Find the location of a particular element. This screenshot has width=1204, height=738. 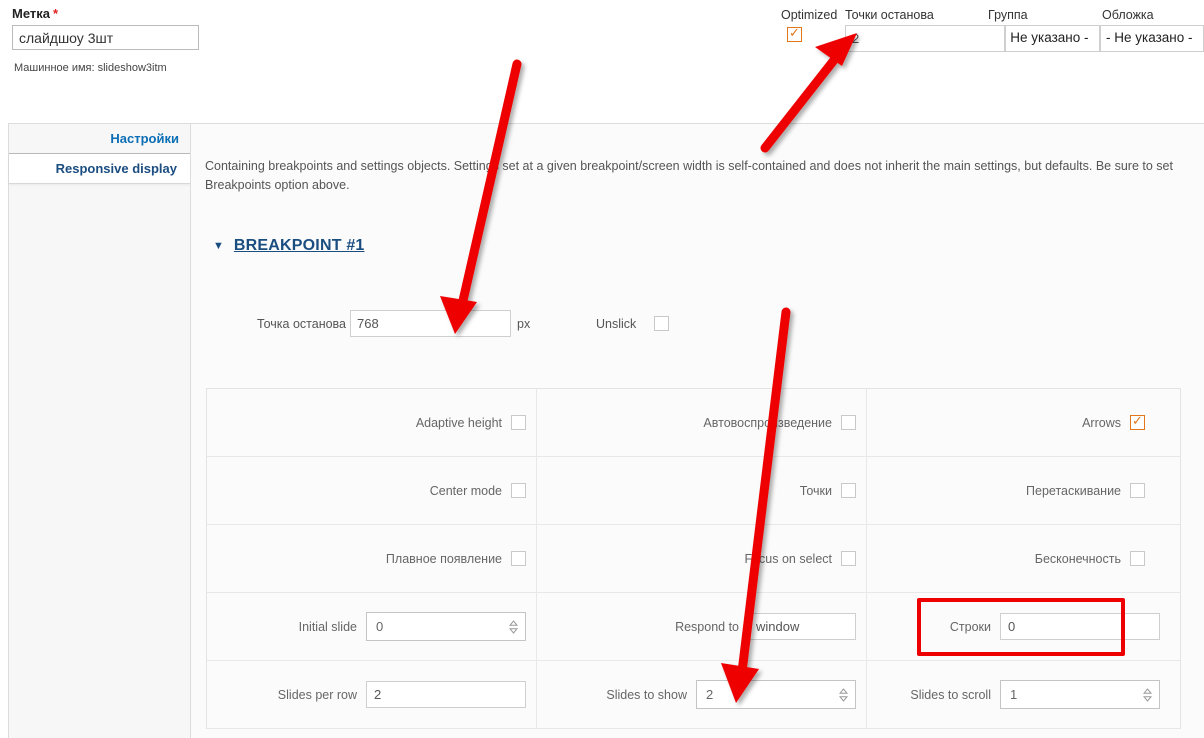

cell-label: Slides to scroll is located at coordinates (950, 694).